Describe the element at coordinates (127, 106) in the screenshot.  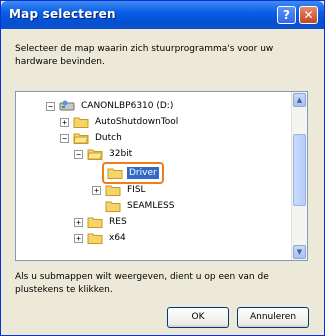
I see `tree-item-label: CANONLBP6310 (D:)` at that location.